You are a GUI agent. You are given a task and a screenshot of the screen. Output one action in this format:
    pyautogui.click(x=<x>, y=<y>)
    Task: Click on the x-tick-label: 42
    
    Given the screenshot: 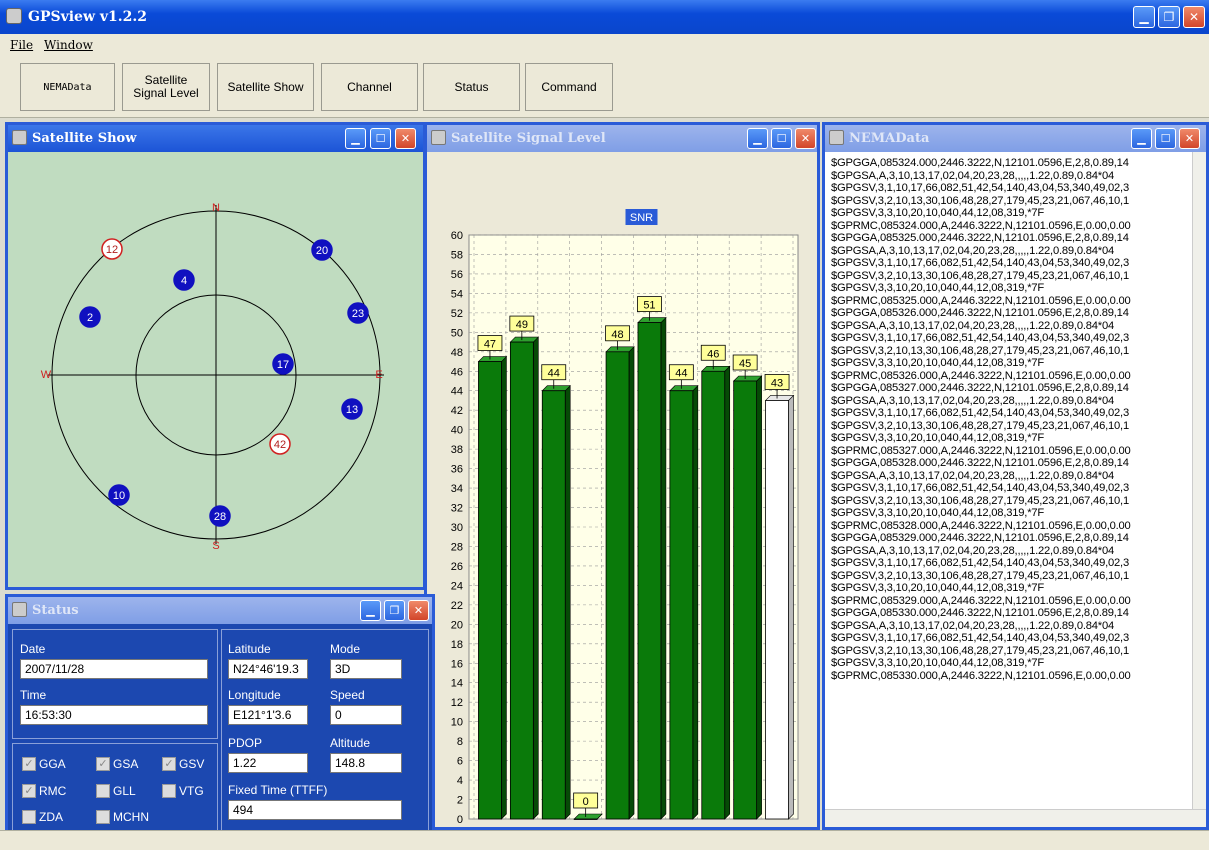 What is the action you would take?
    pyautogui.click(x=777, y=826)
    